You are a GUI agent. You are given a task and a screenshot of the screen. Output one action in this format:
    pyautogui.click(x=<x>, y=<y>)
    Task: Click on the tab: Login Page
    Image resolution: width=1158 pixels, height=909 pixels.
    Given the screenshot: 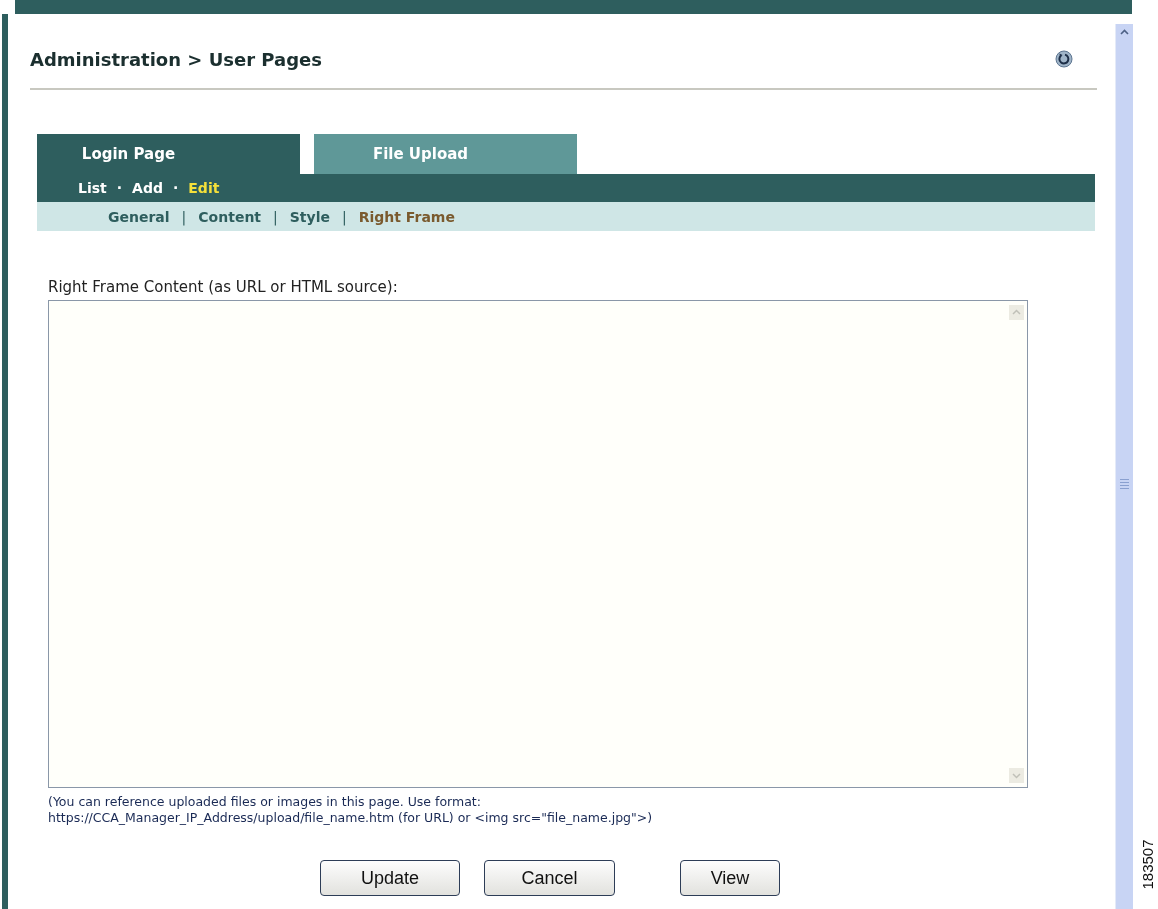 What is the action you would take?
    pyautogui.click(x=168, y=154)
    